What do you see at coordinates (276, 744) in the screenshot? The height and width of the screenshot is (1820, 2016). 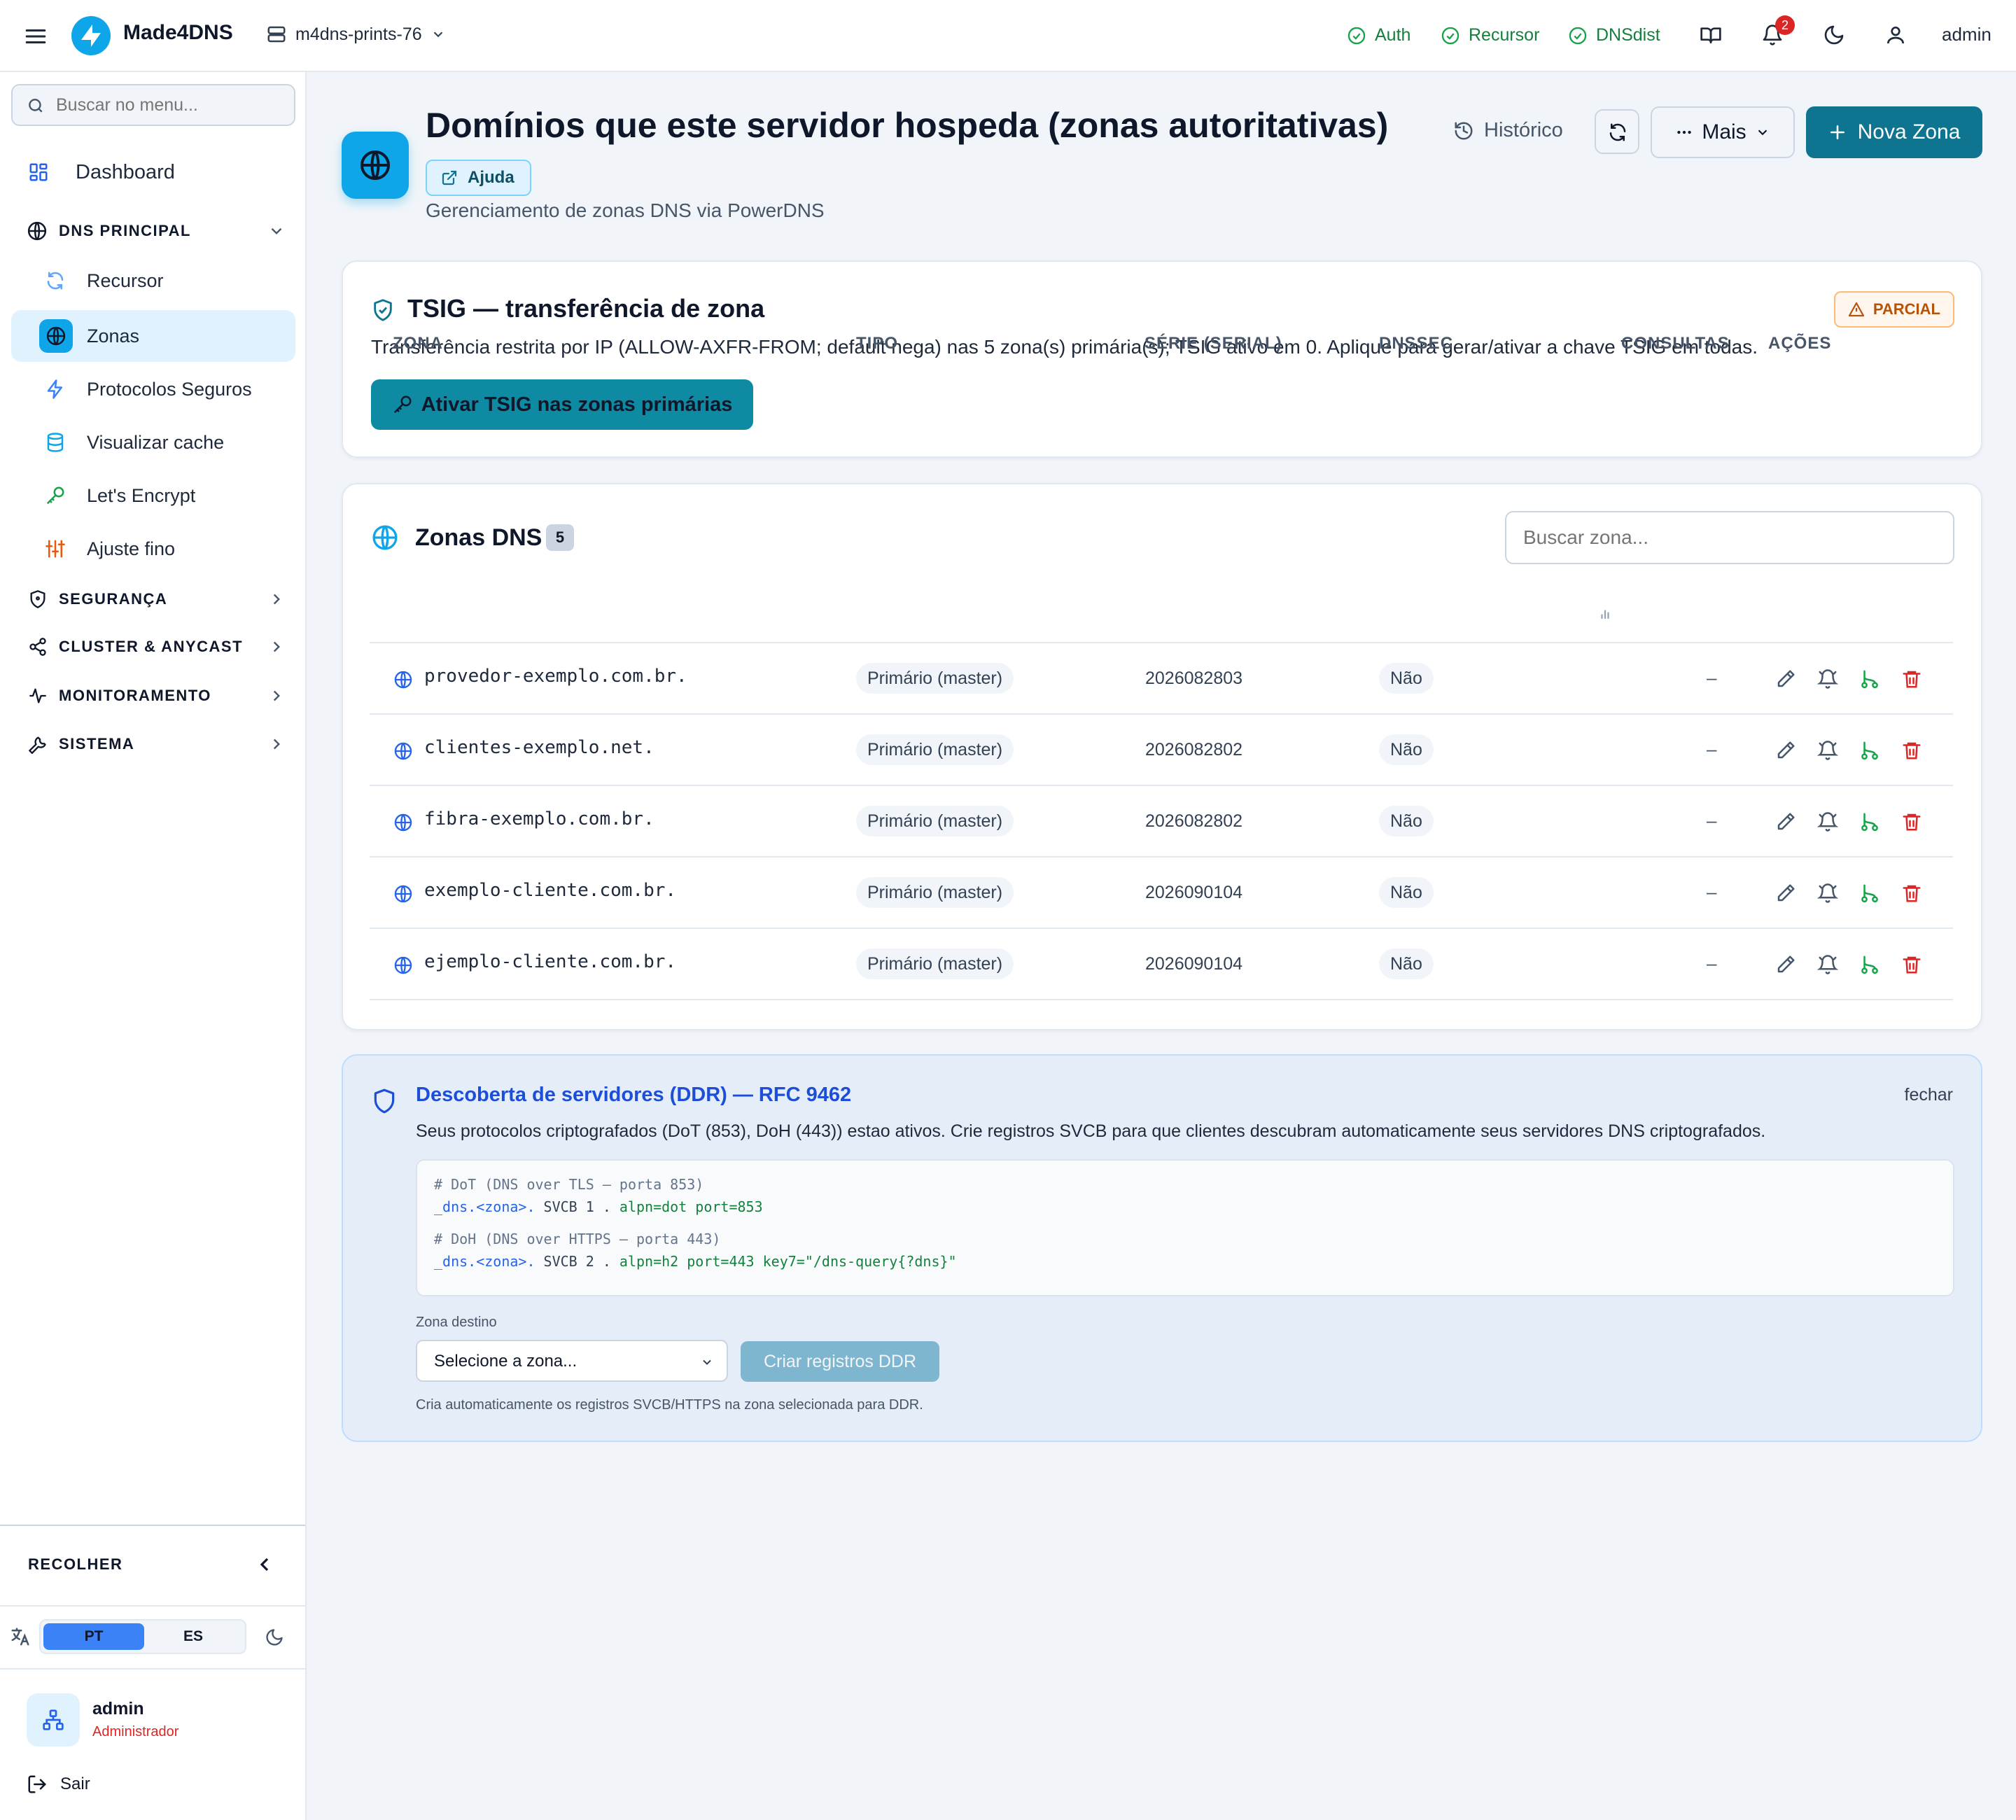 I see `chevron-right-icon` at bounding box center [276, 744].